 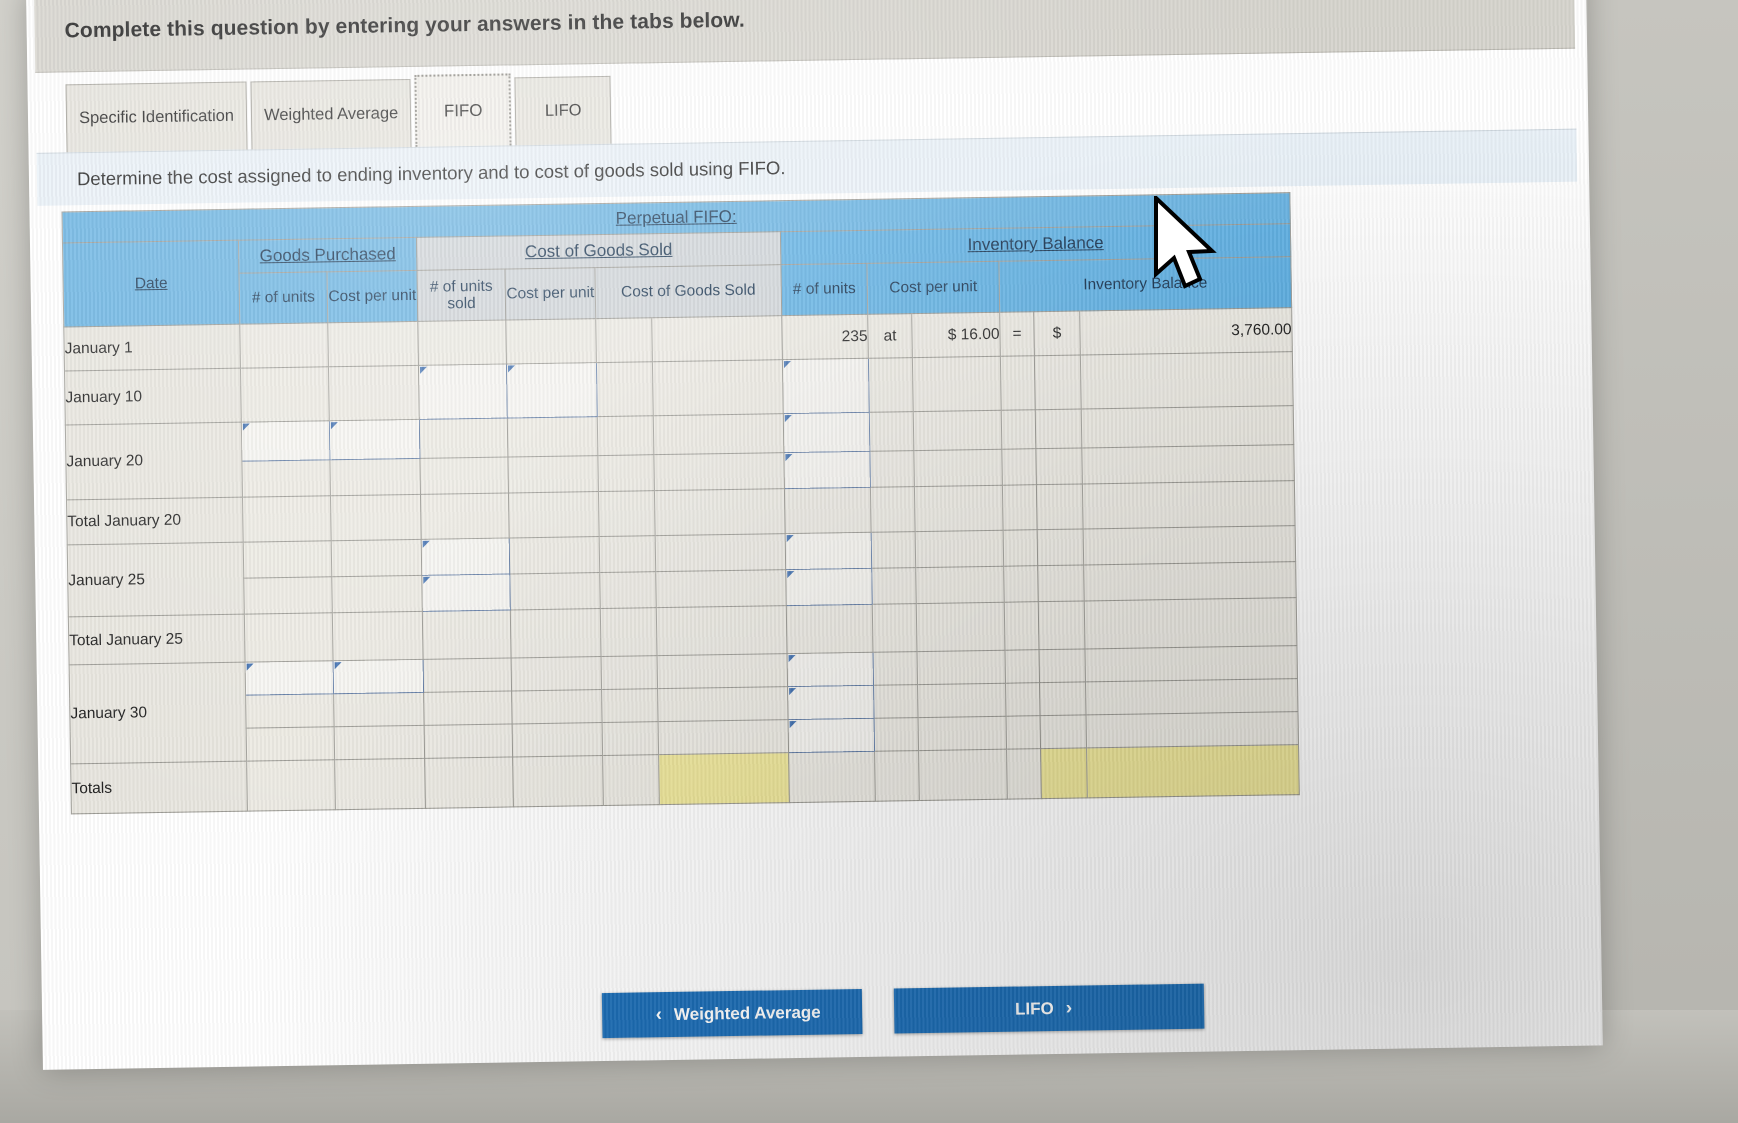 What do you see at coordinates (552, 390) in the screenshot?
I see `input-cogs-cost-unit` at bounding box center [552, 390].